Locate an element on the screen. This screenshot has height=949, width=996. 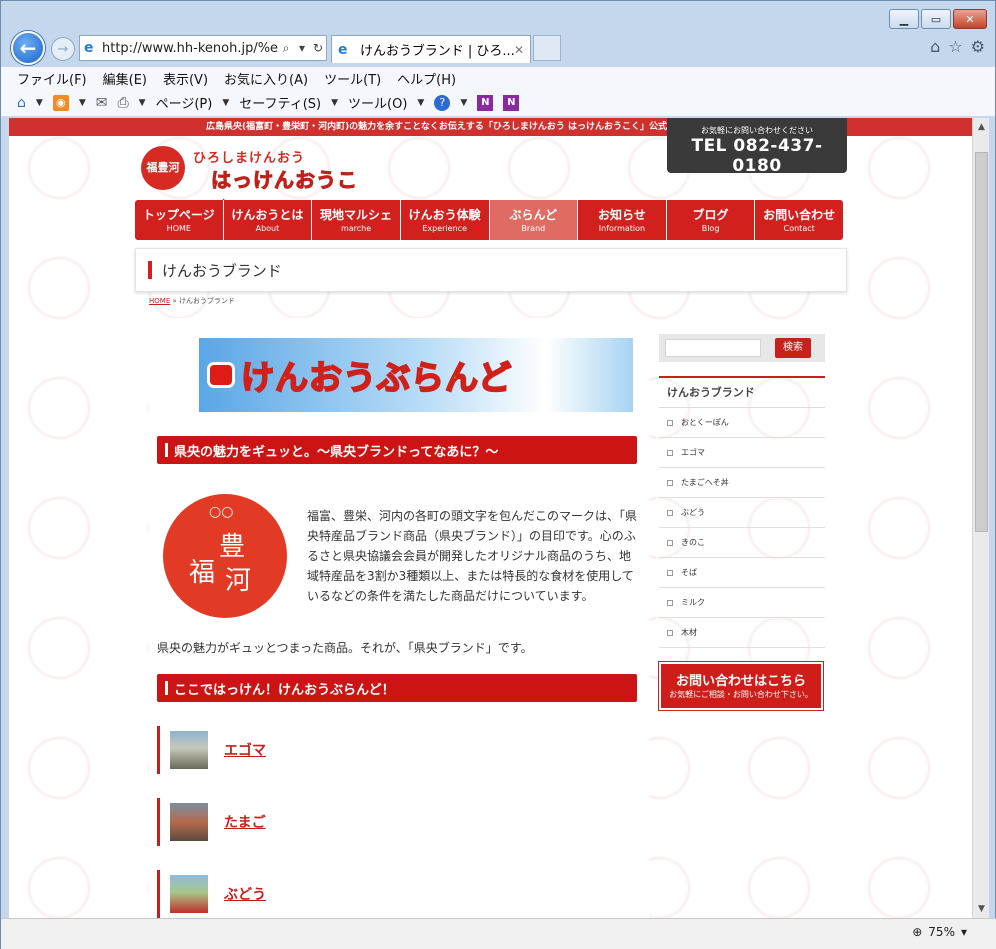
menu-tools: ツール(T) is located at coordinates (352, 78).